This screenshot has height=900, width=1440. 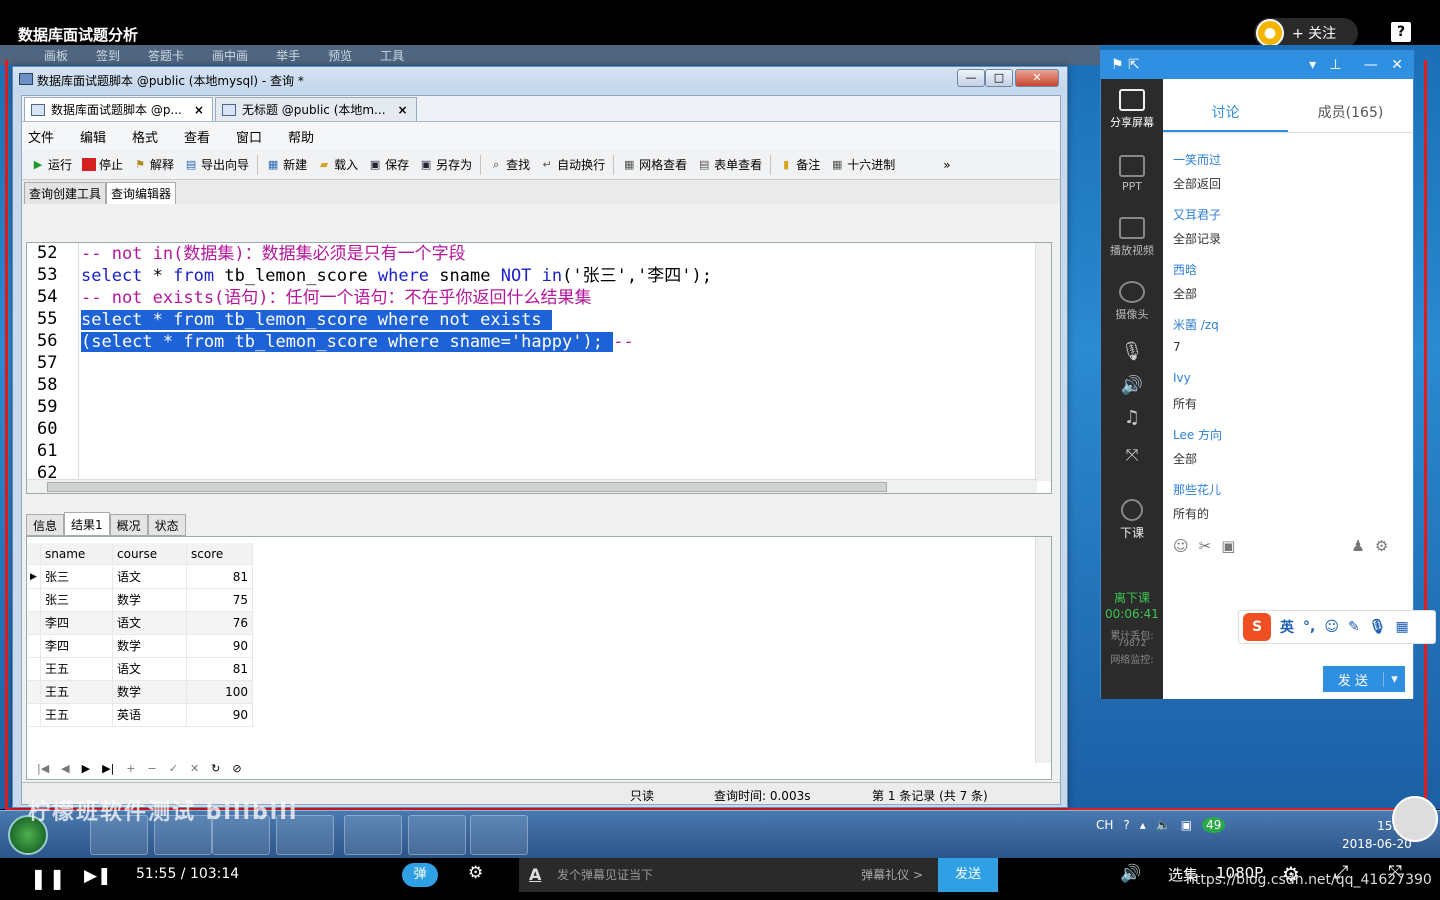 I want to click on assistant-avatar, so click(x=1415, y=819).